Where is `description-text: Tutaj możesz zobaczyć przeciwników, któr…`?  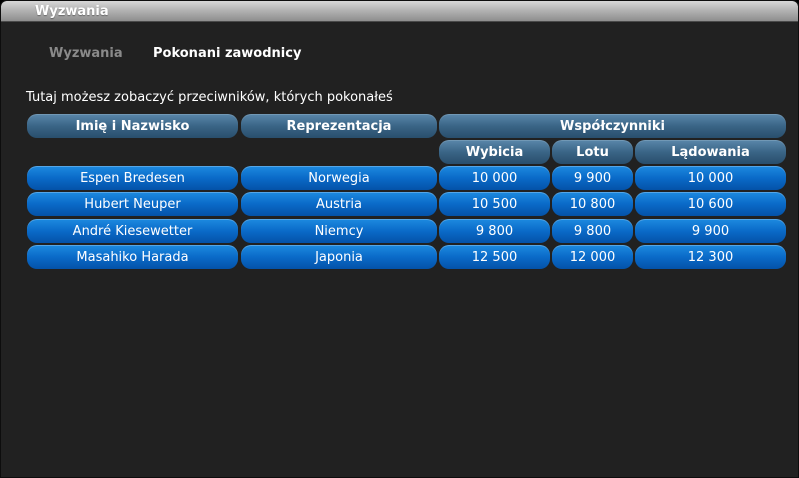 description-text: Tutaj możesz zobaczyć przeciwników, któr… is located at coordinates (209, 97).